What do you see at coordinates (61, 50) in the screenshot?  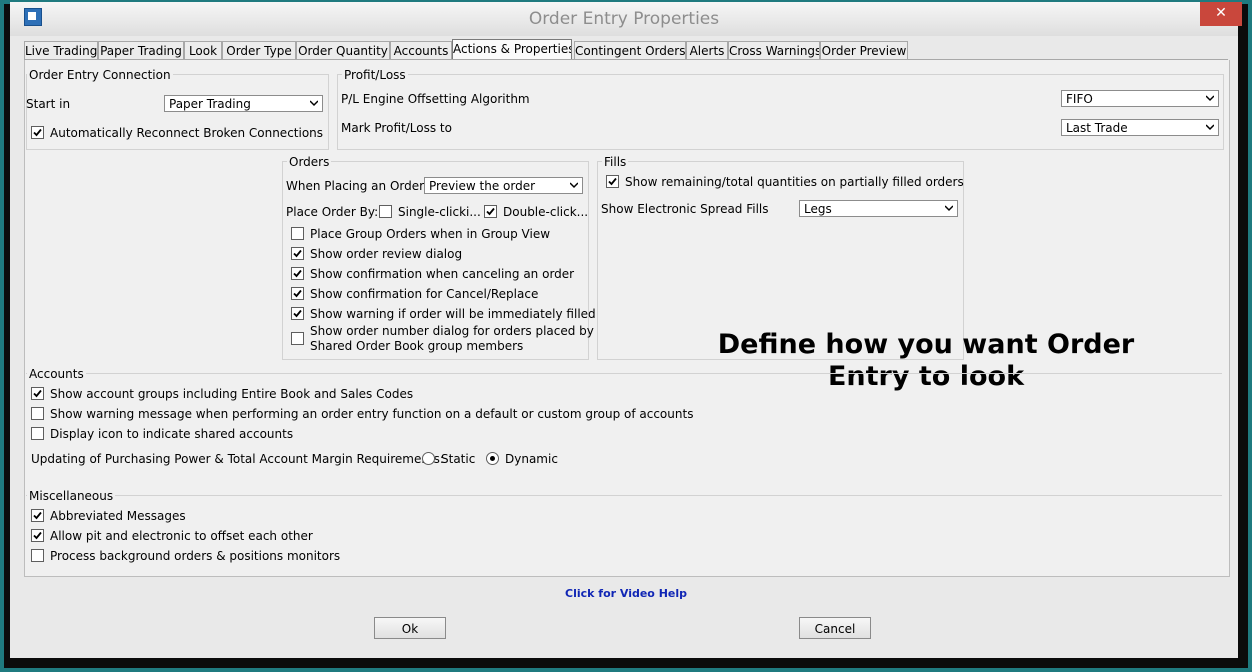 I see `tab-live-trading: Live Trading` at bounding box center [61, 50].